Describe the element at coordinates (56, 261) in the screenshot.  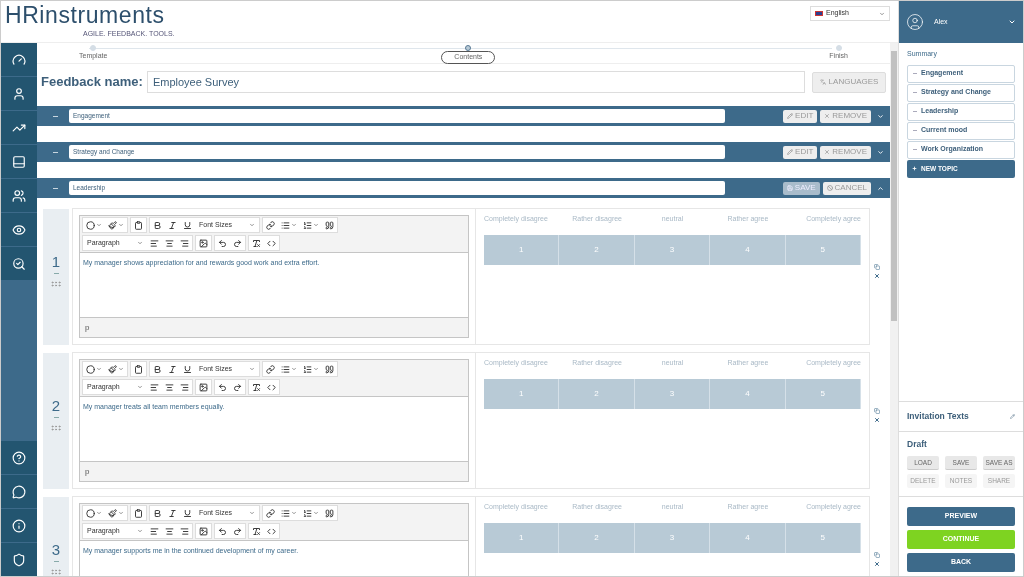
I see `question-number: 1` at that location.